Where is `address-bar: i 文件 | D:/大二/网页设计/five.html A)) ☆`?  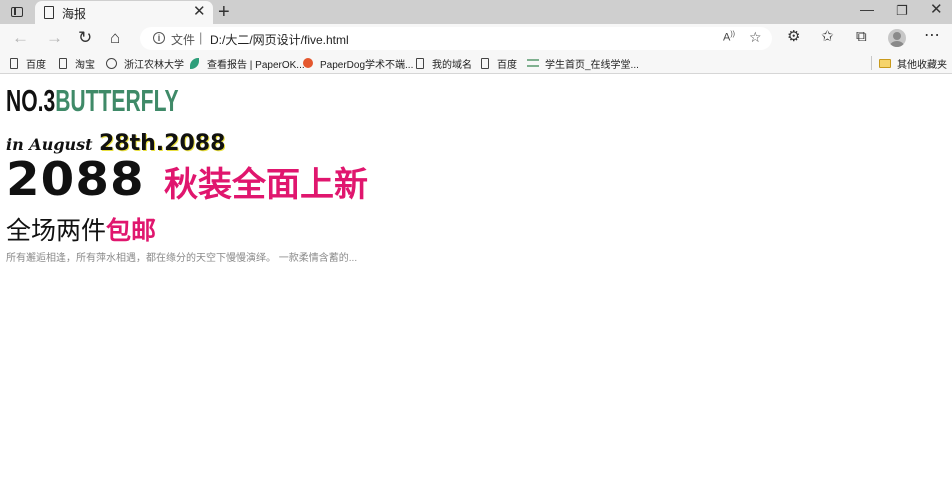 address-bar: i 文件 | D:/大二/网页设计/five.html A)) ☆ is located at coordinates (456, 38).